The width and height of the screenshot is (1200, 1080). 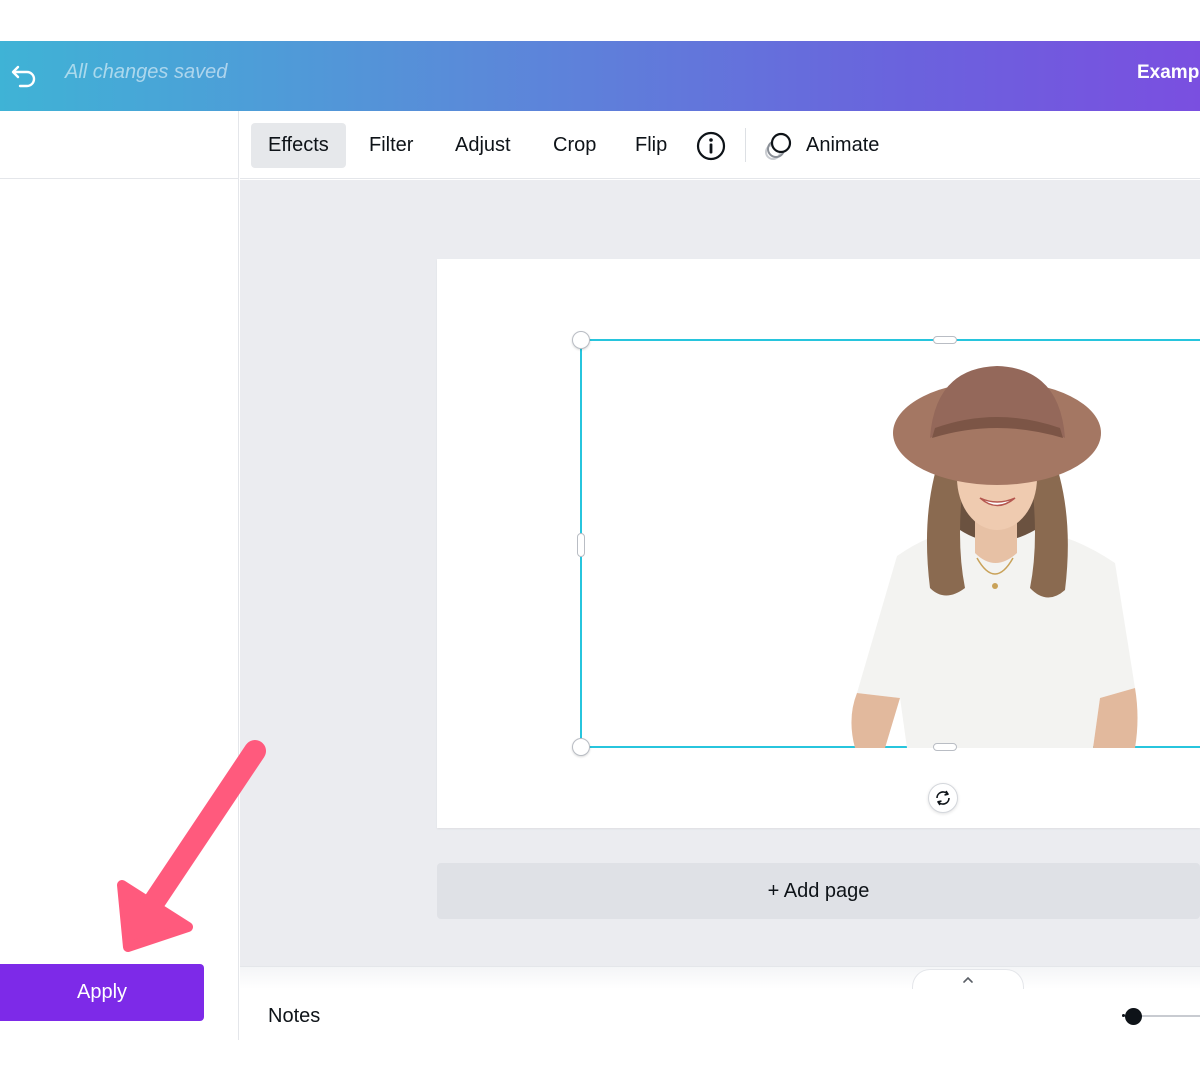 I want to click on toolbar-divider, so click(x=745, y=145).